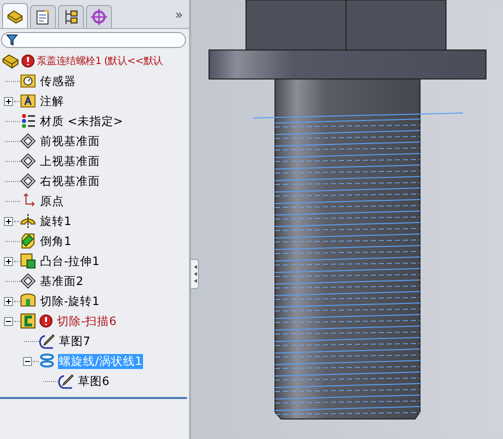  I want to click on property-manager-tab, so click(43, 16).